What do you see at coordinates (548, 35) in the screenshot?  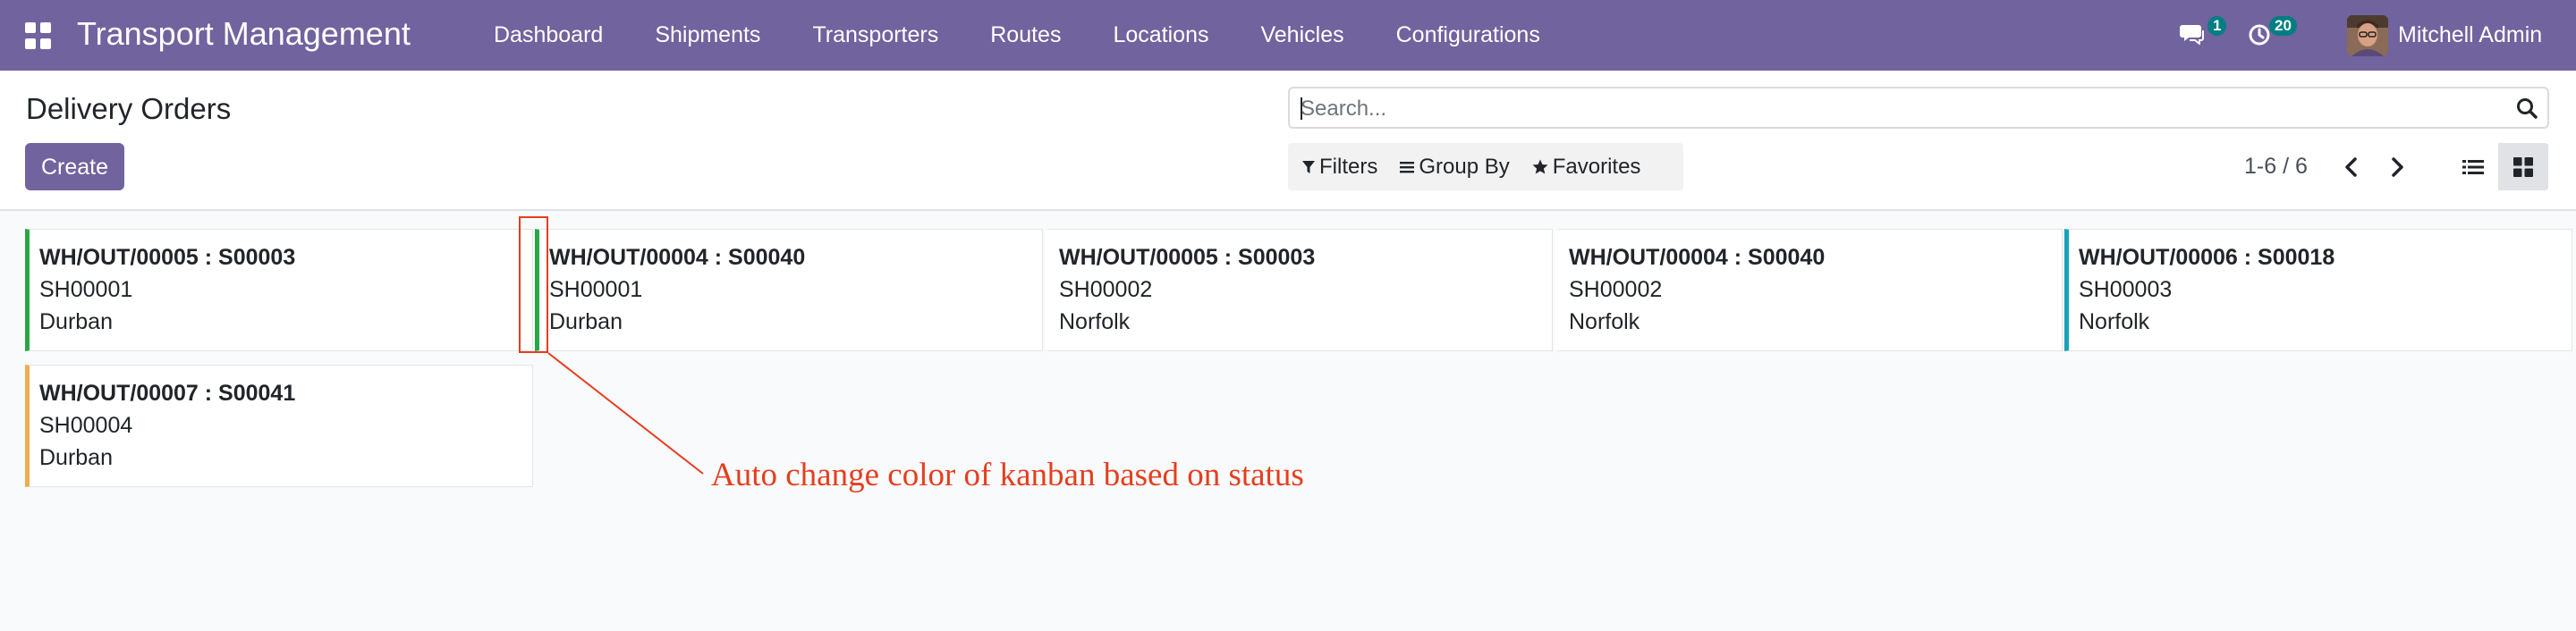 I see `menu-item-dashboard: Dashboard` at bounding box center [548, 35].